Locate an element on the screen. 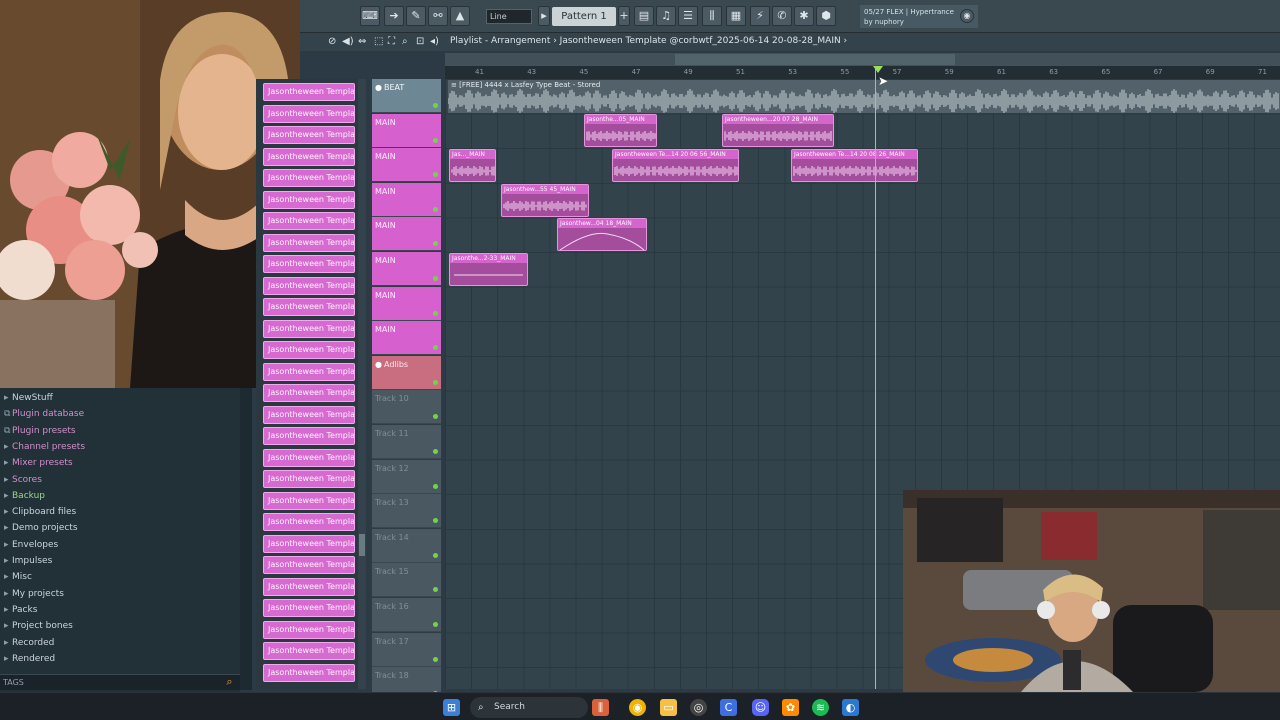 This screenshot has height=720, width=1280. link-icon: ⚯ is located at coordinates (438, 16).